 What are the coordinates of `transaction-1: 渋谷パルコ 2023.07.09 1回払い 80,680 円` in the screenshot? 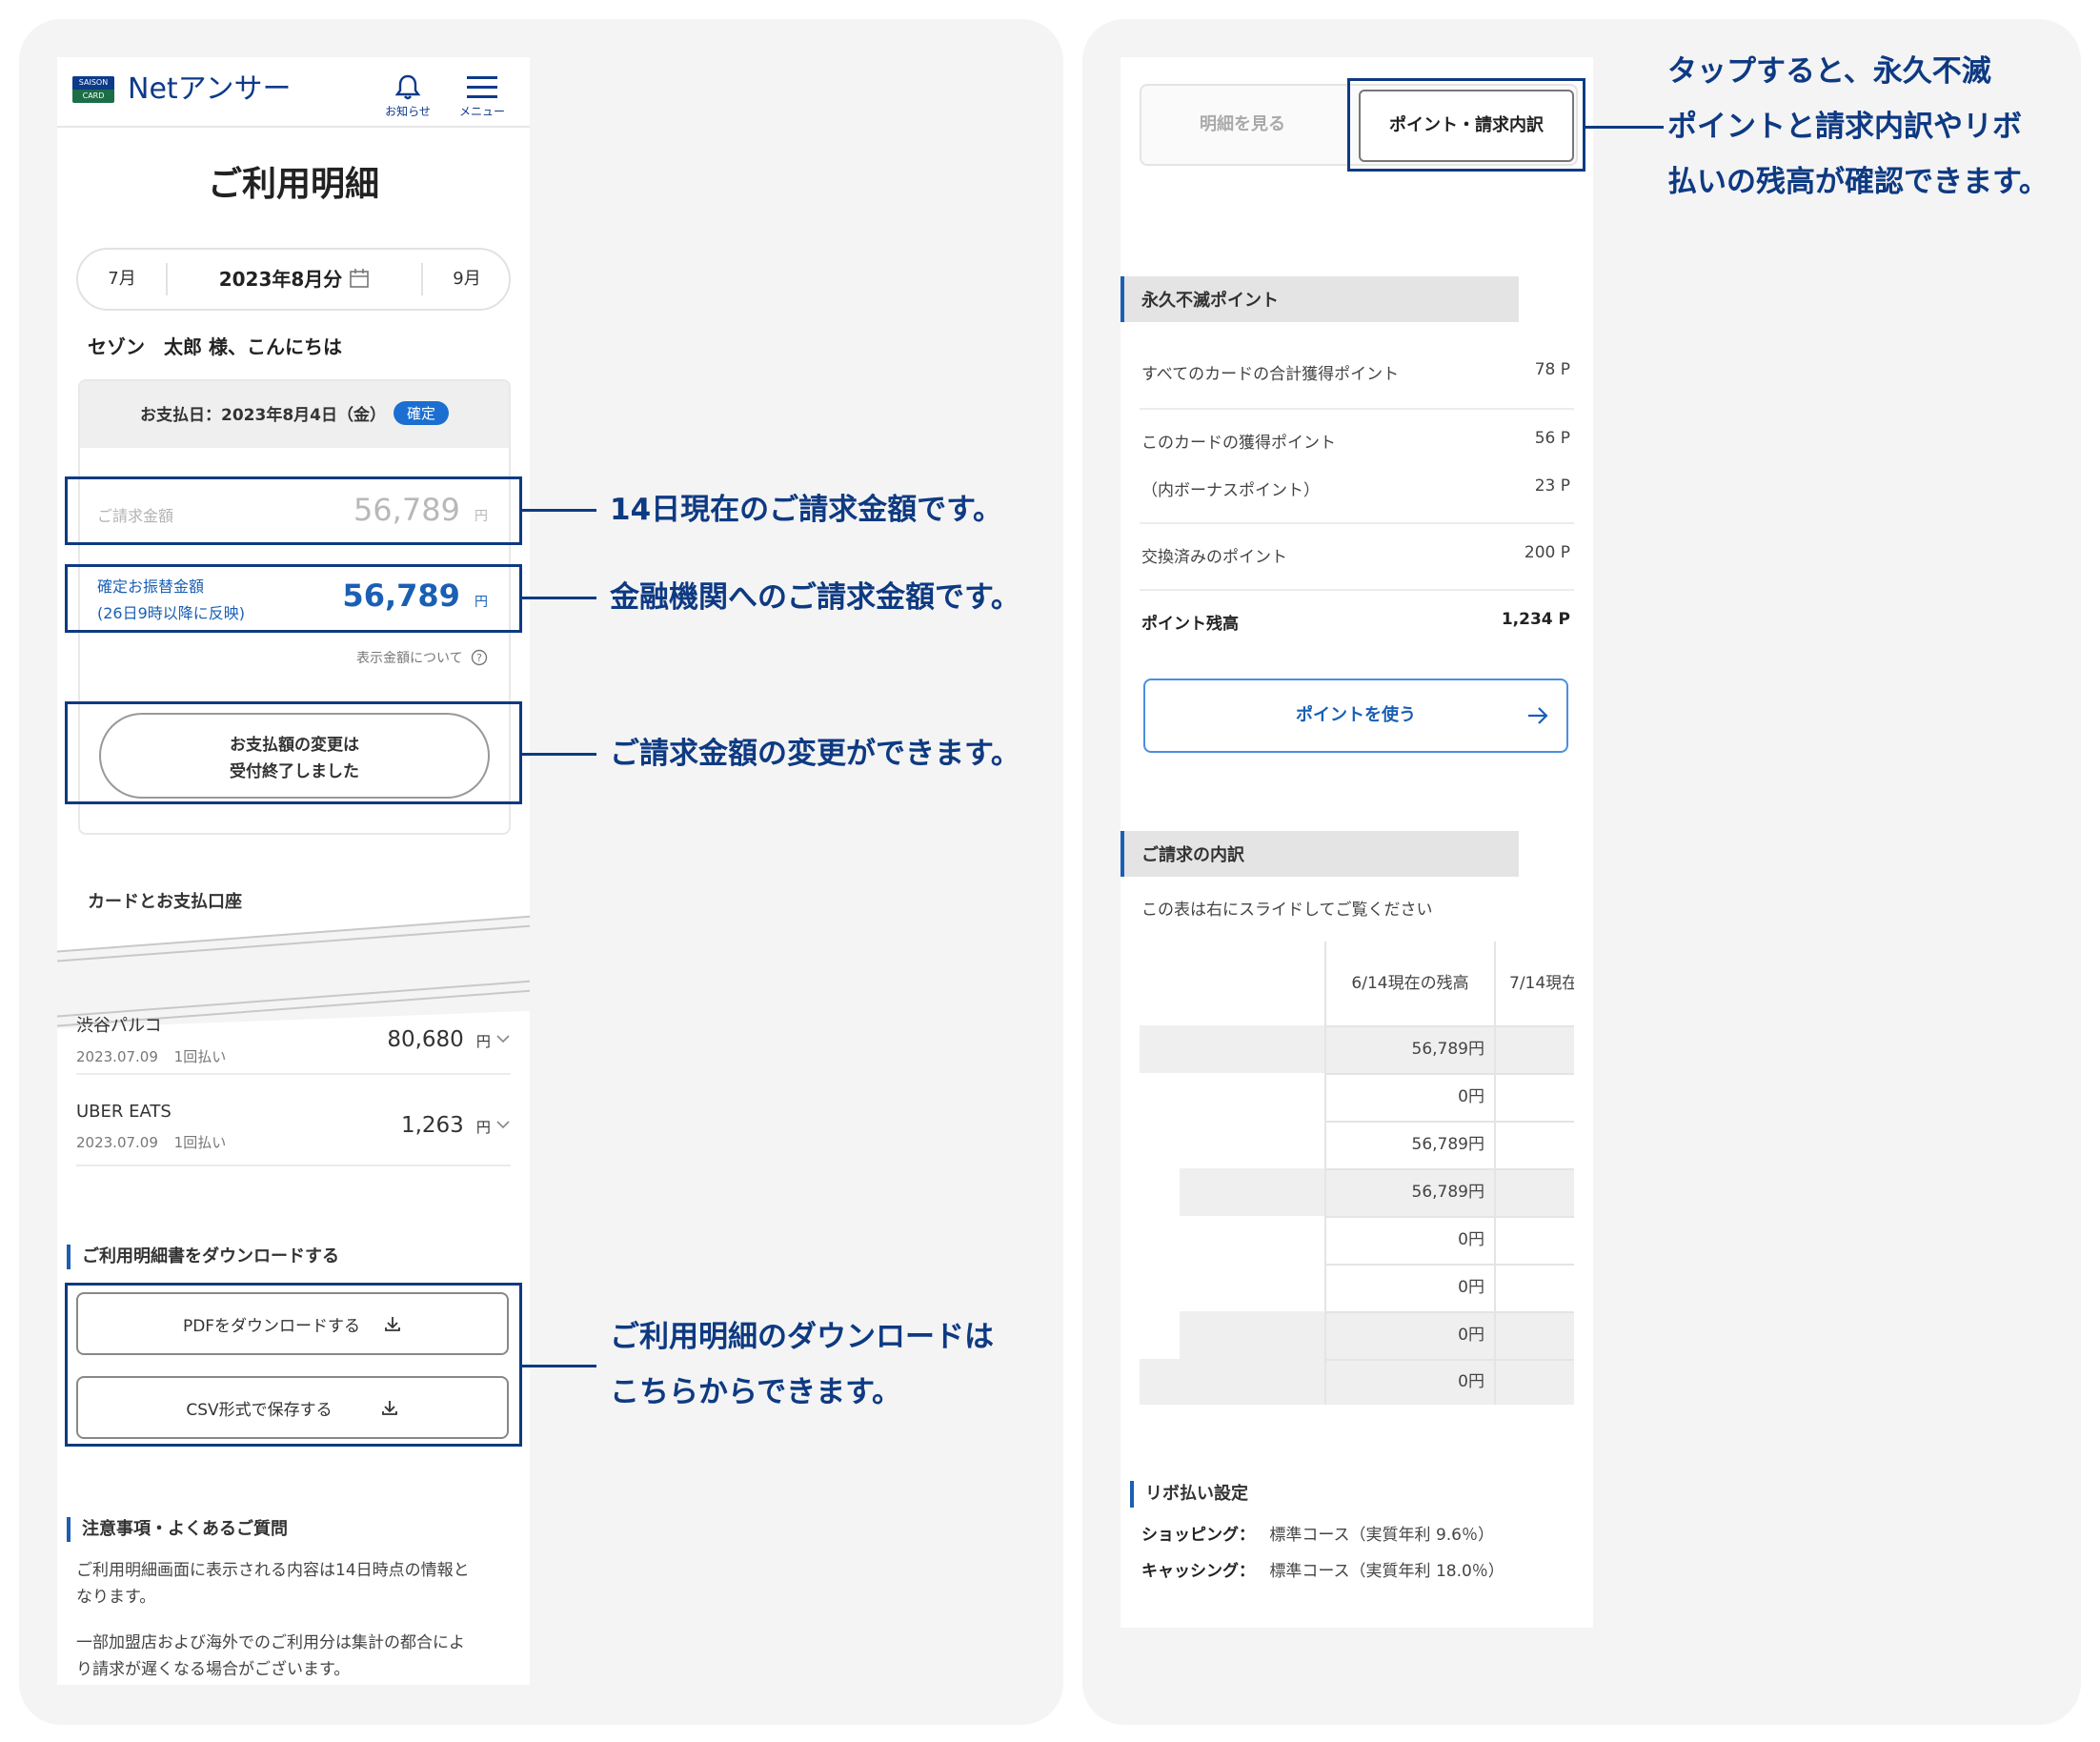 It's located at (293, 1053).